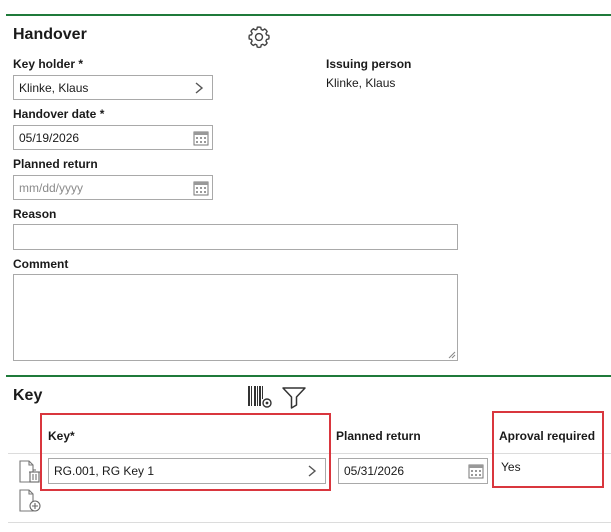  What do you see at coordinates (113, 137) in the screenshot?
I see `handover-date-field: 05/19/2026` at bounding box center [113, 137].